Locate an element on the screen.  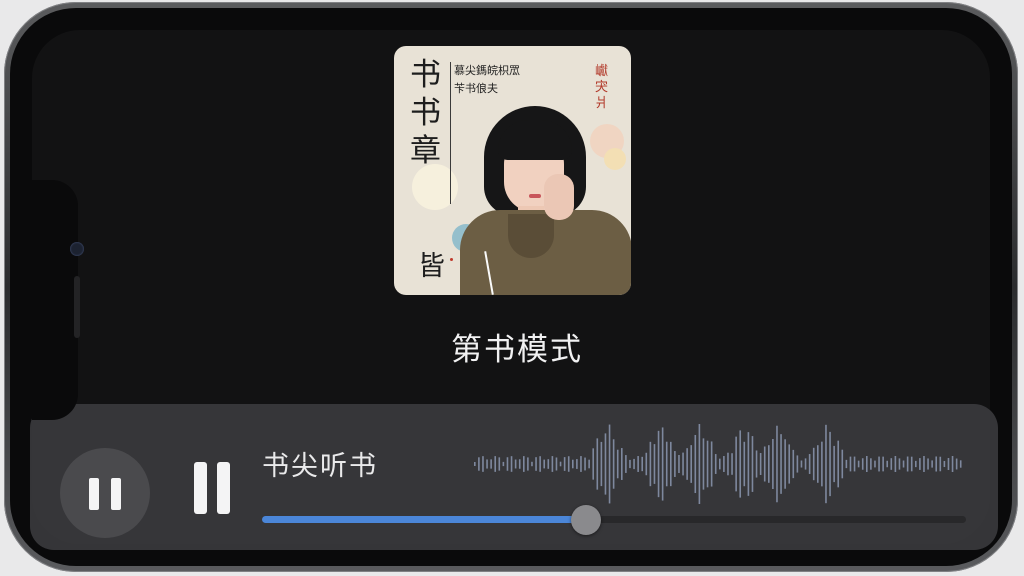
player-app-label: 书尖听书 is located at coordinates (320, 466).